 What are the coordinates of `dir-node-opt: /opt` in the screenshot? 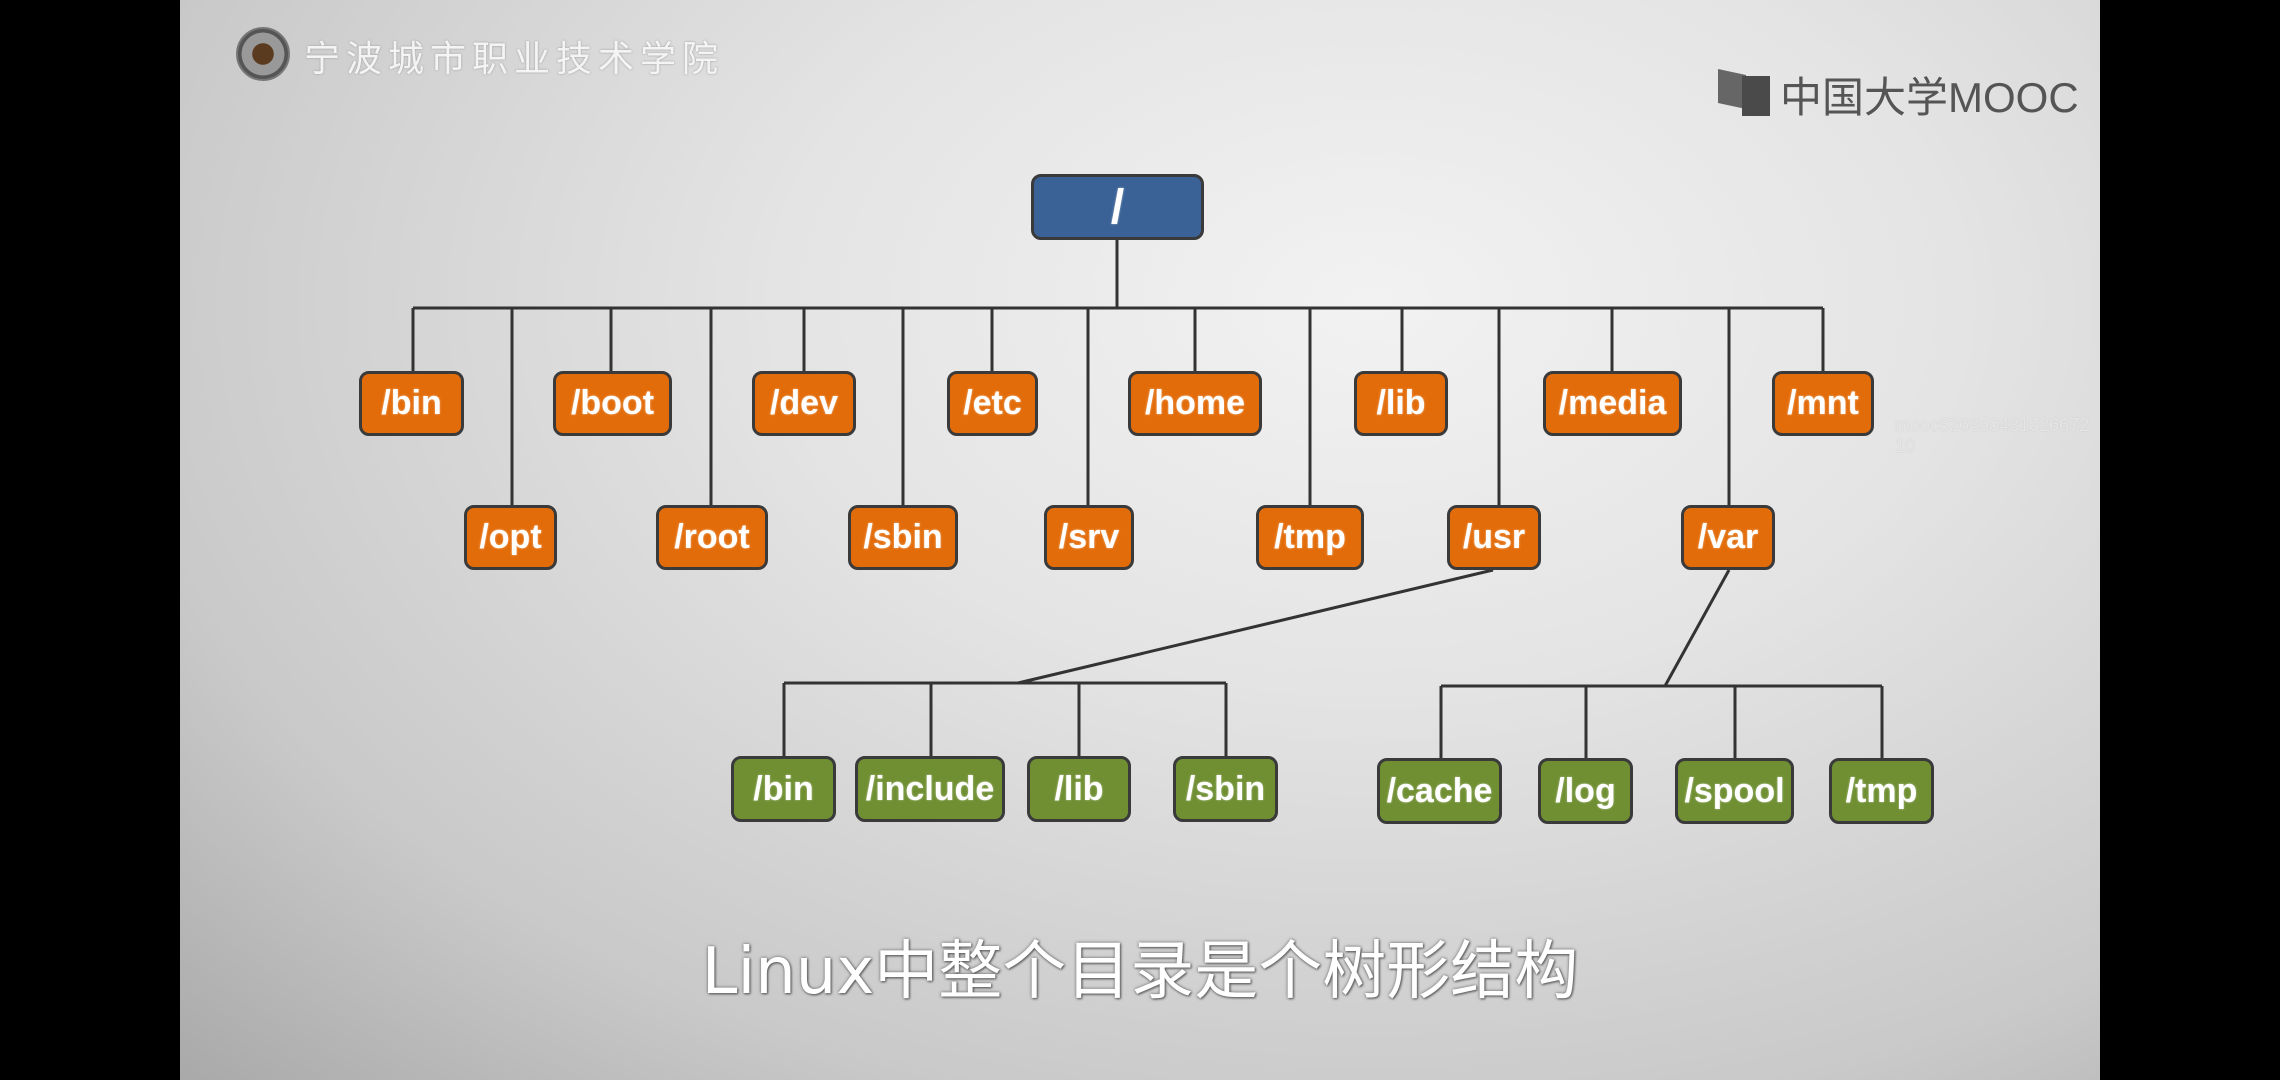 It's located at (510, 537).